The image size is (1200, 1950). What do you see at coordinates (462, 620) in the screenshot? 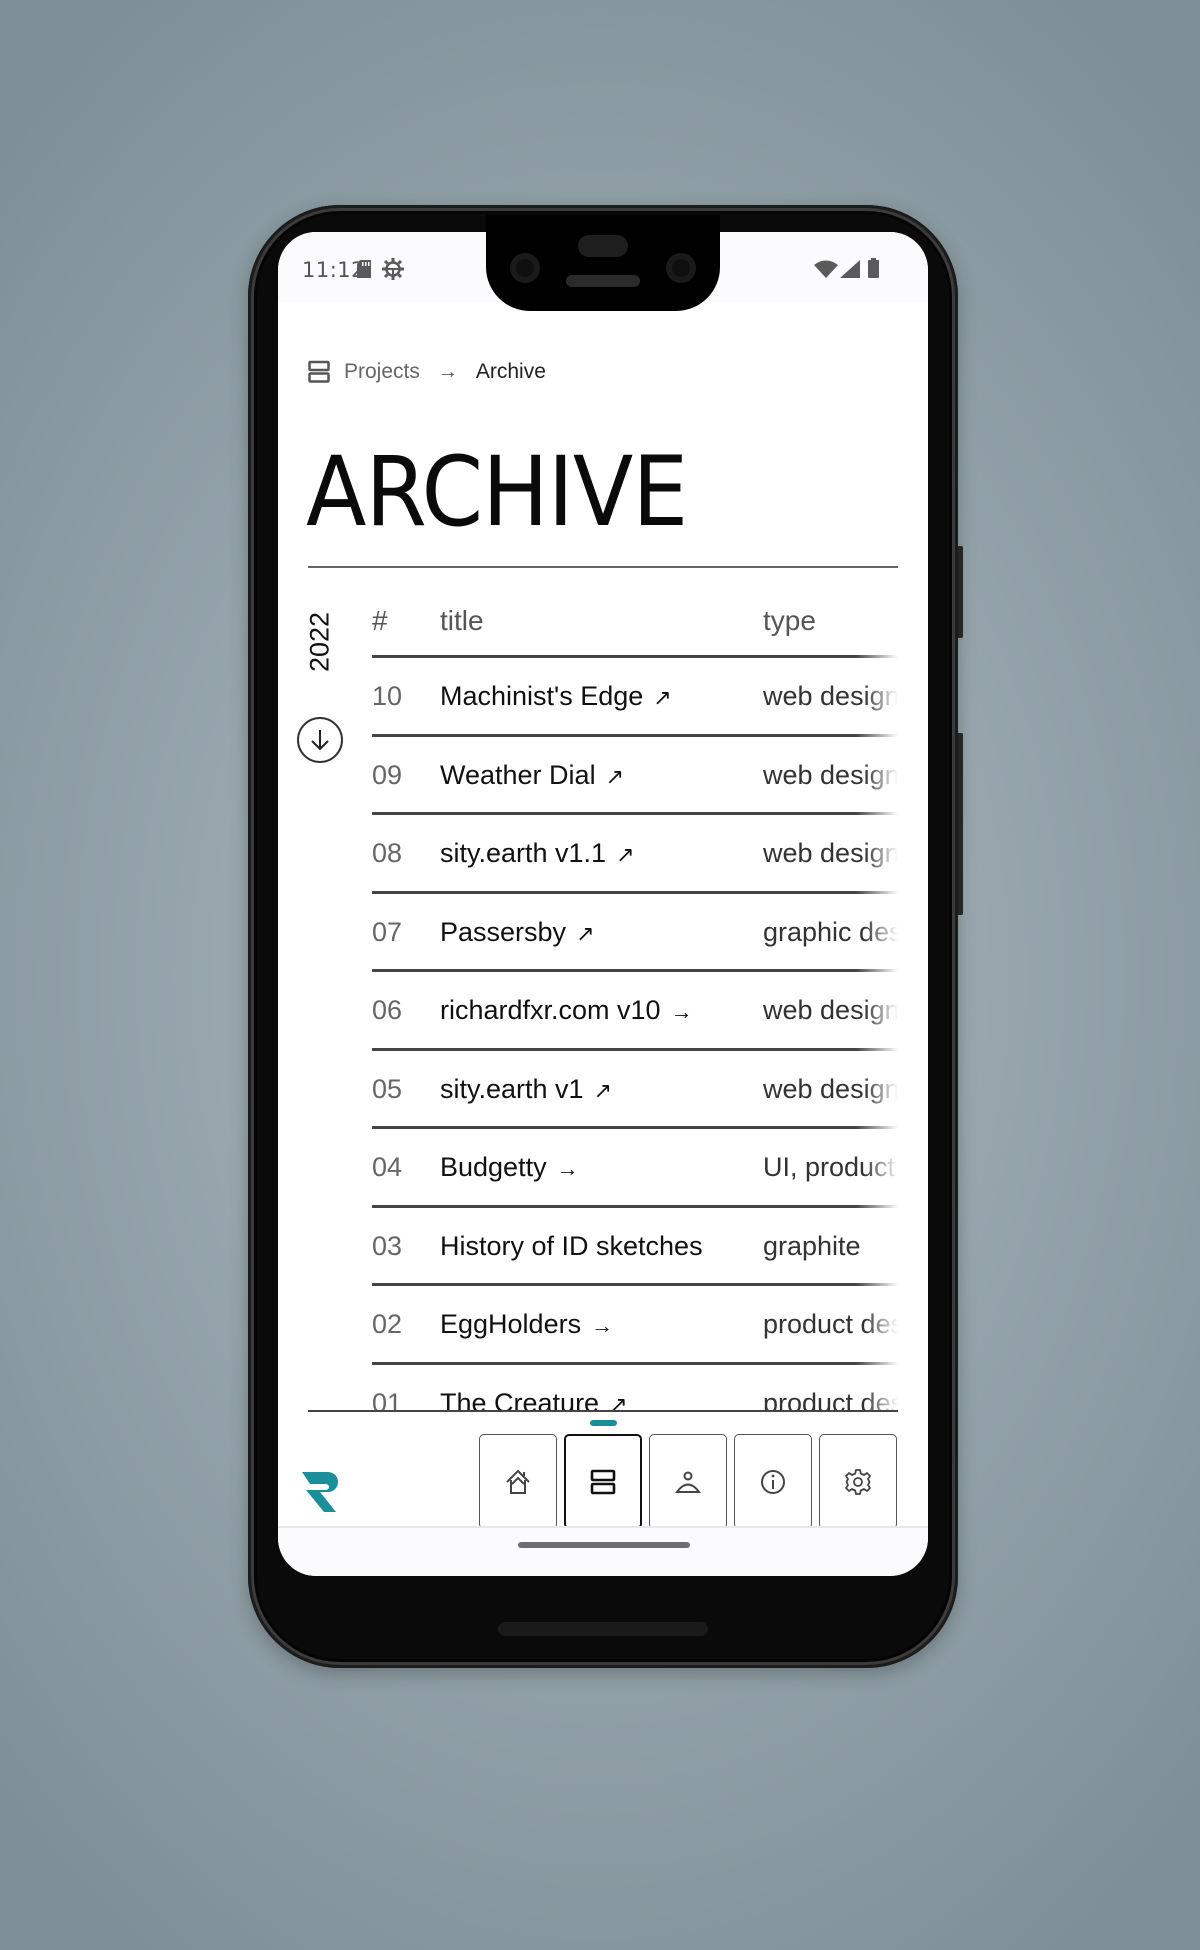
I see `column-header-title: title` at bounding box center [462, 620].